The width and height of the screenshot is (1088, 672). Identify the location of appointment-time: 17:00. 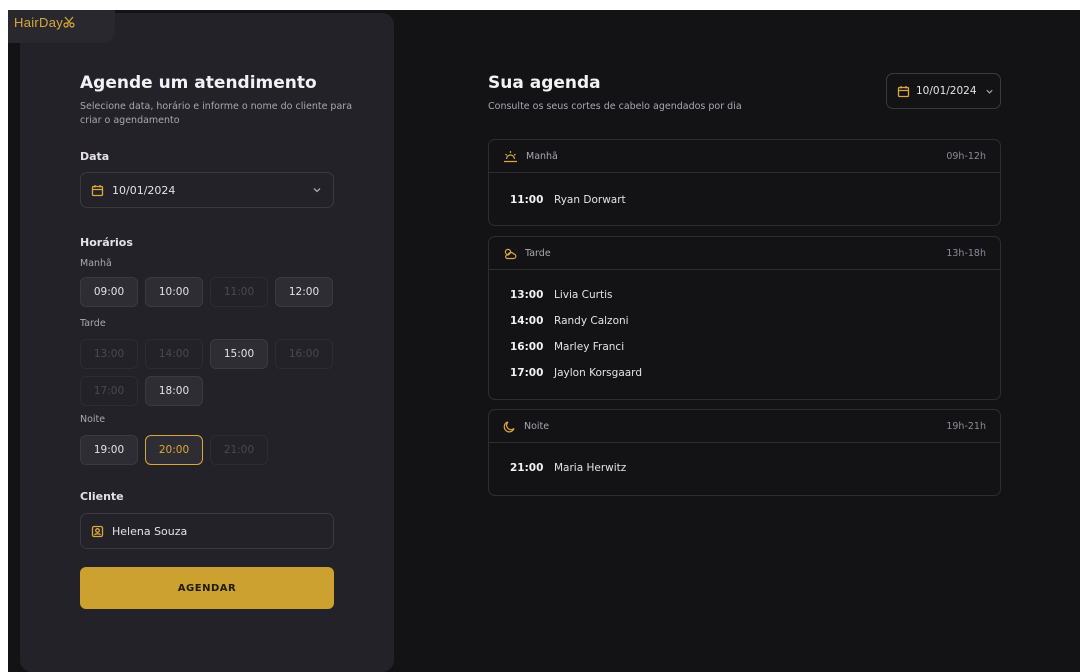
(527, 373).